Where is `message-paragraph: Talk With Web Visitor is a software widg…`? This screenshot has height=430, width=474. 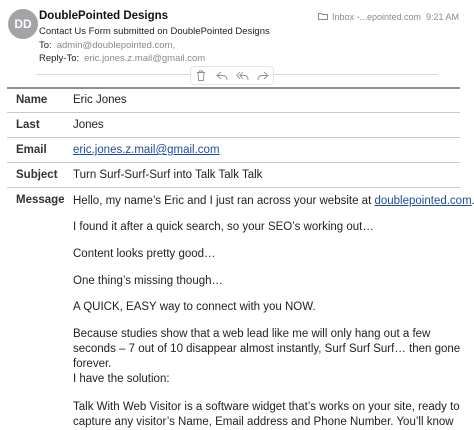
message-paragraph: Talk With Web Visitor is a software widg… is located at coordinates (266, 414).